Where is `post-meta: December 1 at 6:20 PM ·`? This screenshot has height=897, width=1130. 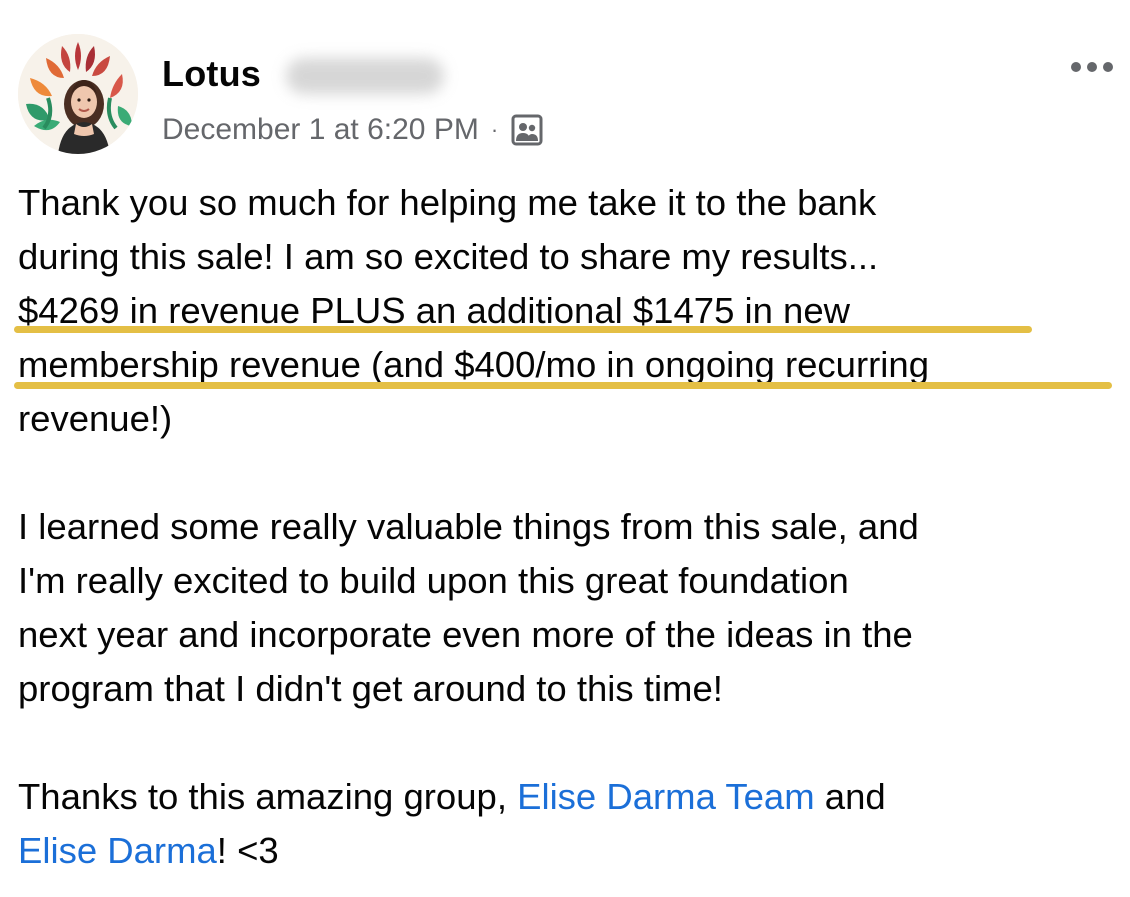
post-meta: December 1 at 6:20 PM · is located at coordinates (353, 130).